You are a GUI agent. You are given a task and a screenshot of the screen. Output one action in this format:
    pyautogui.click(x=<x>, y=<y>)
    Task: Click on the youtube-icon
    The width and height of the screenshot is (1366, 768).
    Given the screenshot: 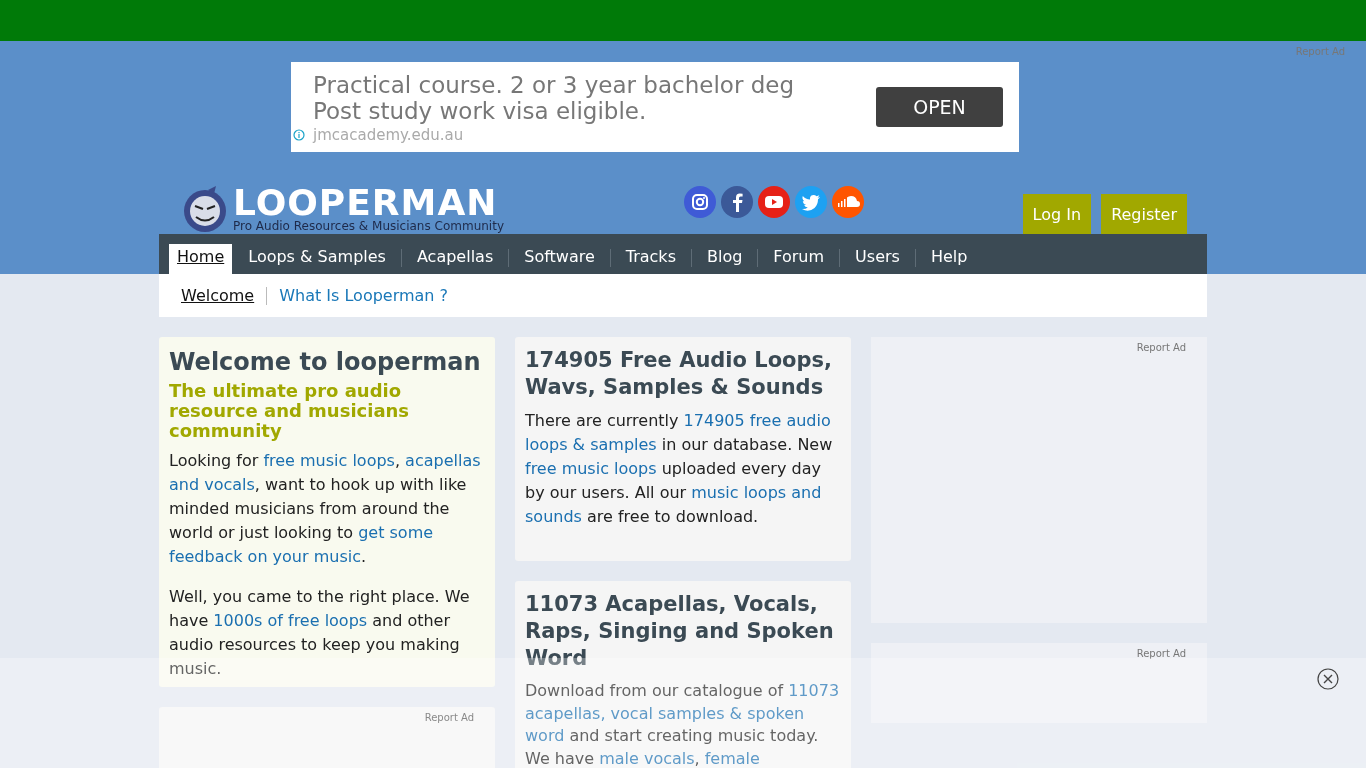 What is the action you would take?
    pyautogui.click(x=774, y=202)
    